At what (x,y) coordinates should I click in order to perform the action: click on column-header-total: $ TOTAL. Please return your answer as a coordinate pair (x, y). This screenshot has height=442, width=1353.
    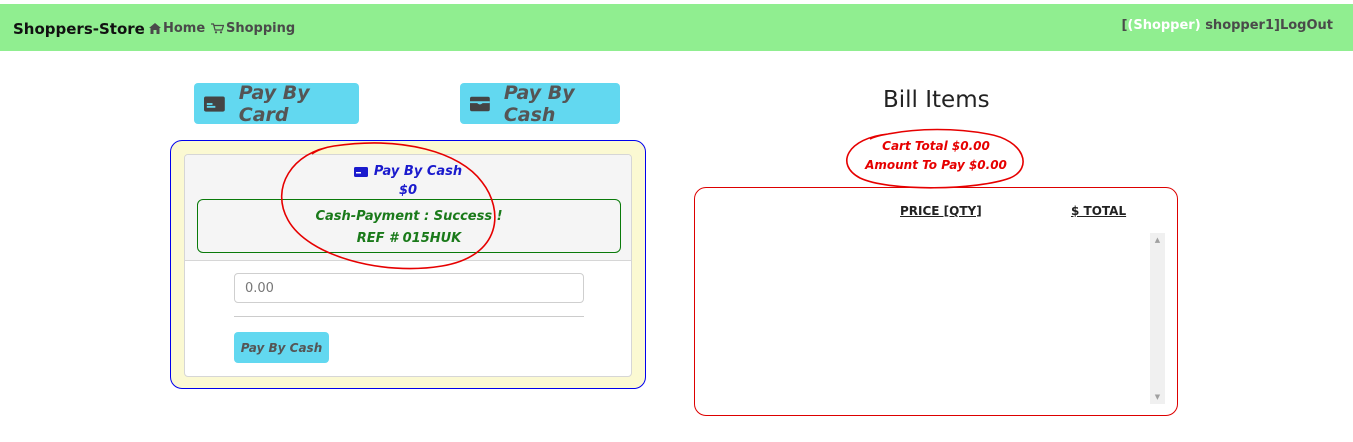
    Looking at the image, I should click on (1099, 211).